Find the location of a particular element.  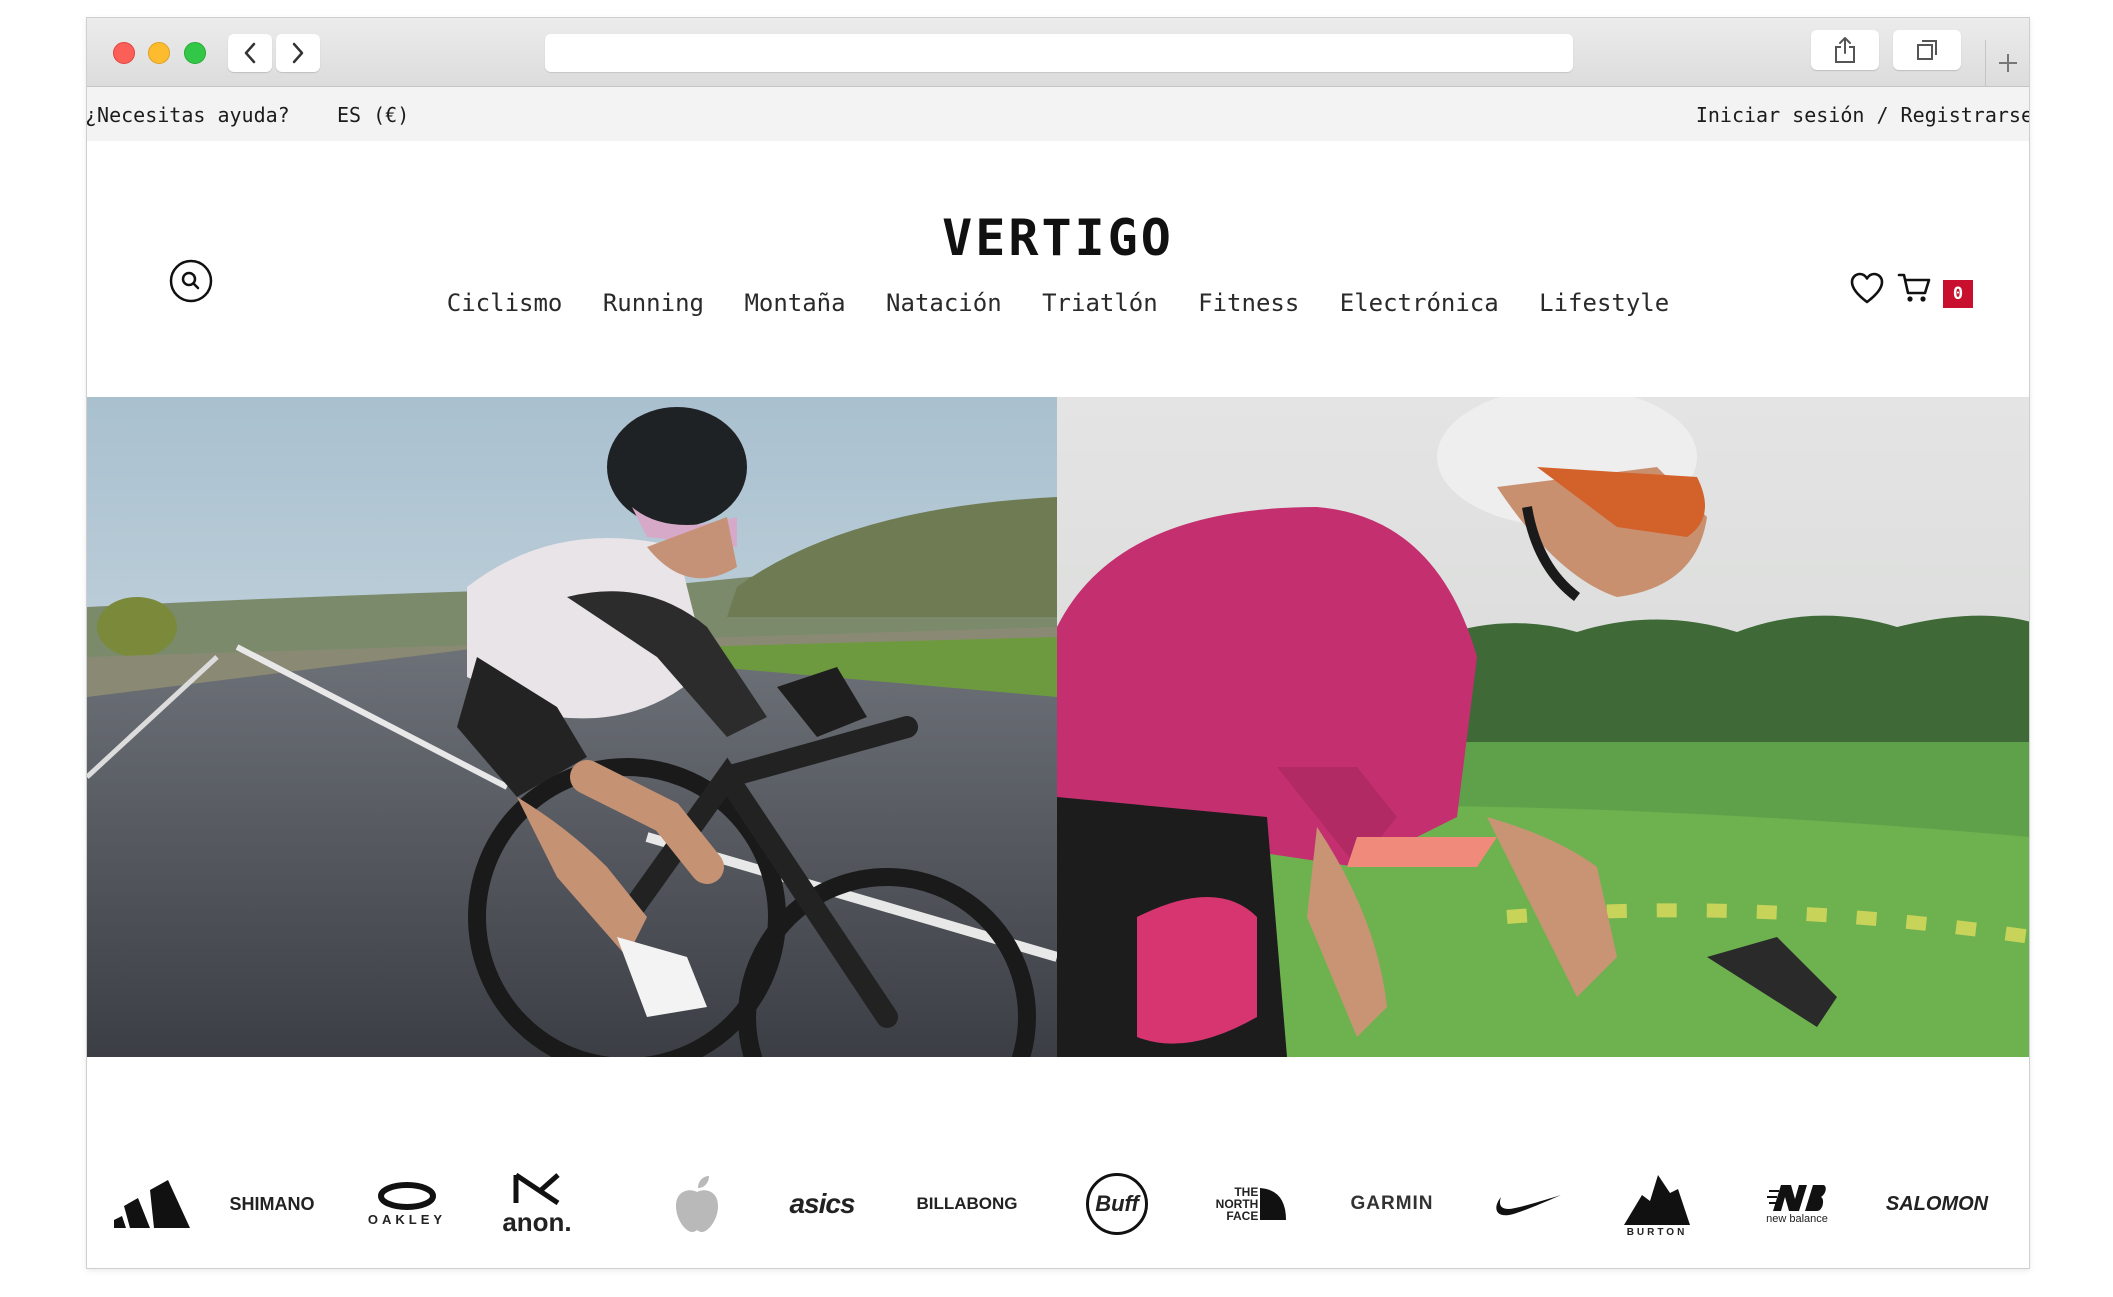

nav-item-natacion: Natación is located at coordinates (944, 303).